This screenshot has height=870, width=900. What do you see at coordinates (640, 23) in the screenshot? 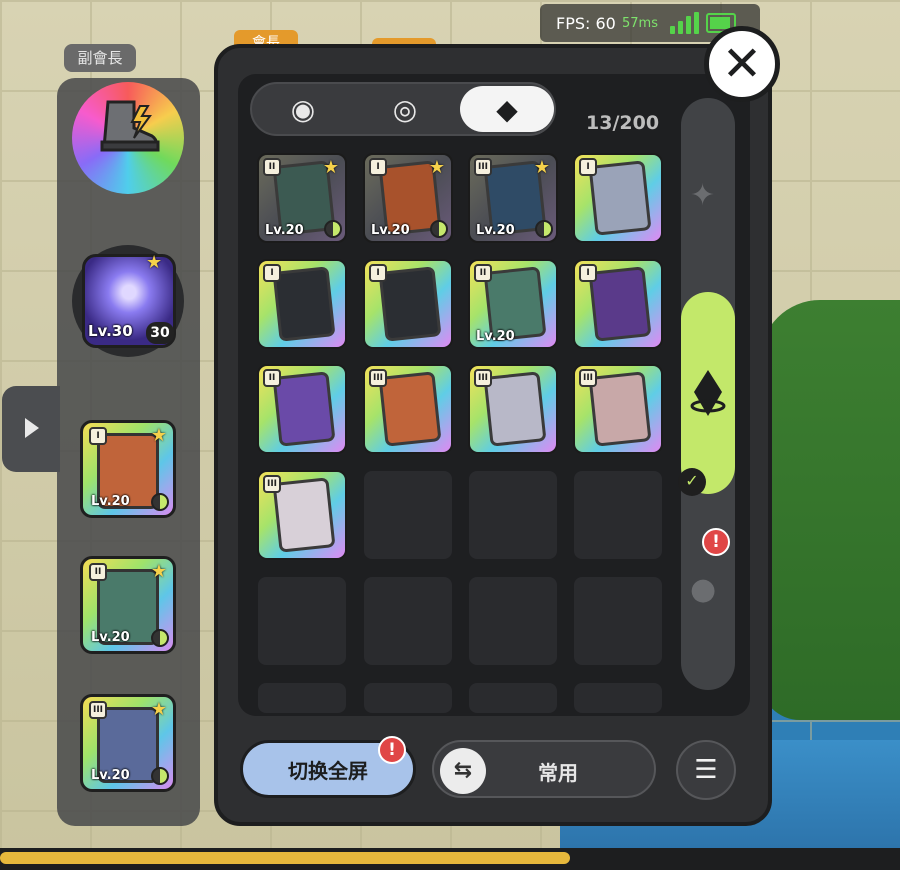
I see `ping-counter: 57ms` at bounding box center [640, 23].